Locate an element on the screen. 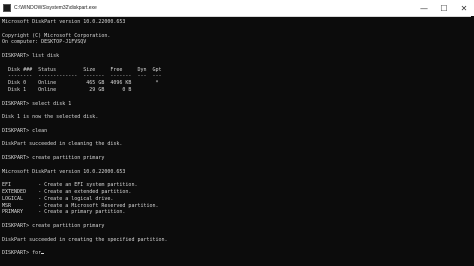 This screenshot has width=474, height=266. console-line: On computer: DESKTOP-J1FVSQV is located at coordinates (44, 42).